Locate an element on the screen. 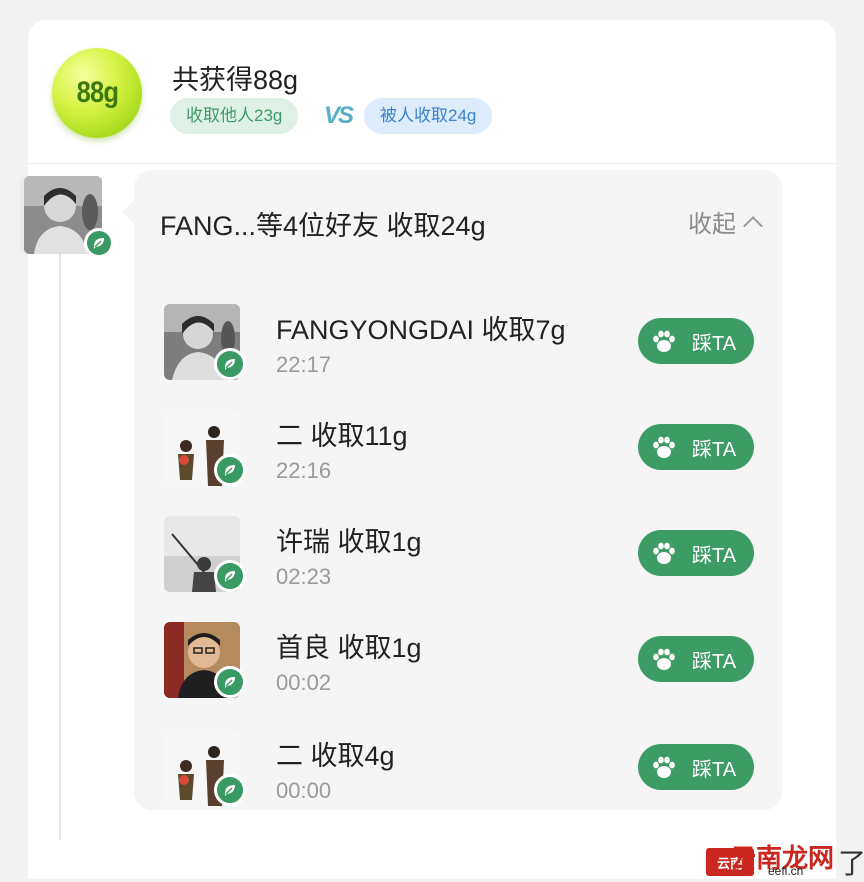 This screenshot has width=864, height=882. collected-chip: 收取他人23g is located at coordinates (234, 116).